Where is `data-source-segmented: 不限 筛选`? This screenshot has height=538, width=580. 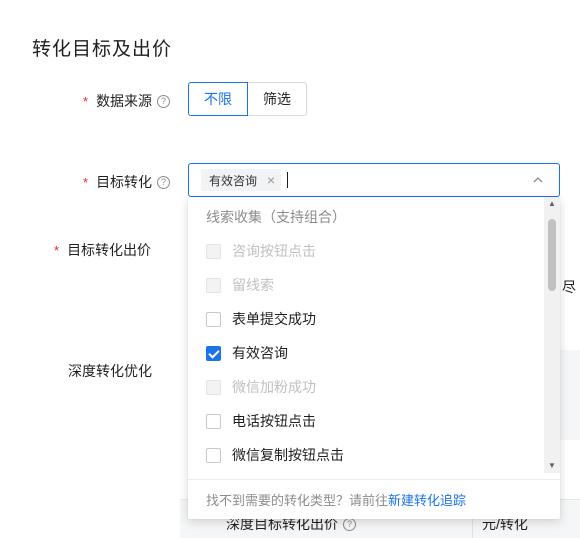
data-source-segmented: 不限 筛选 is located at coordinates (247, 99).